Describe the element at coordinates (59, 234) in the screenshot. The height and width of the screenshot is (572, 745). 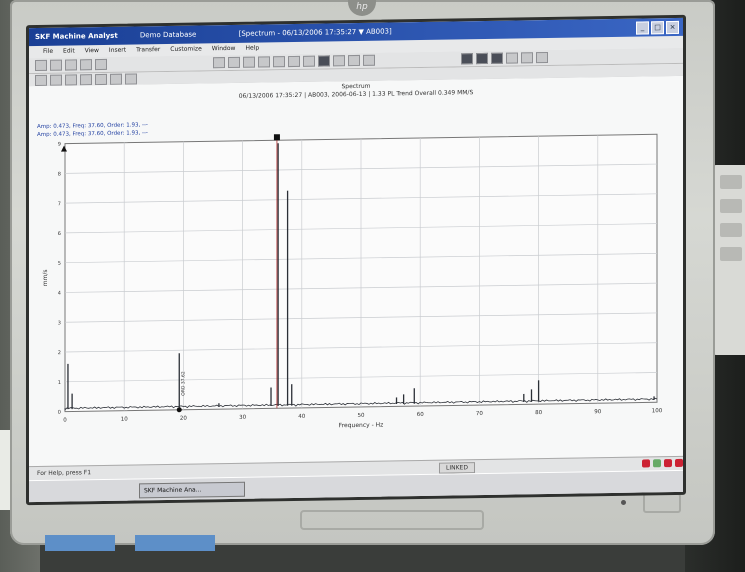
I see `y-tick-label: 6` at that location.